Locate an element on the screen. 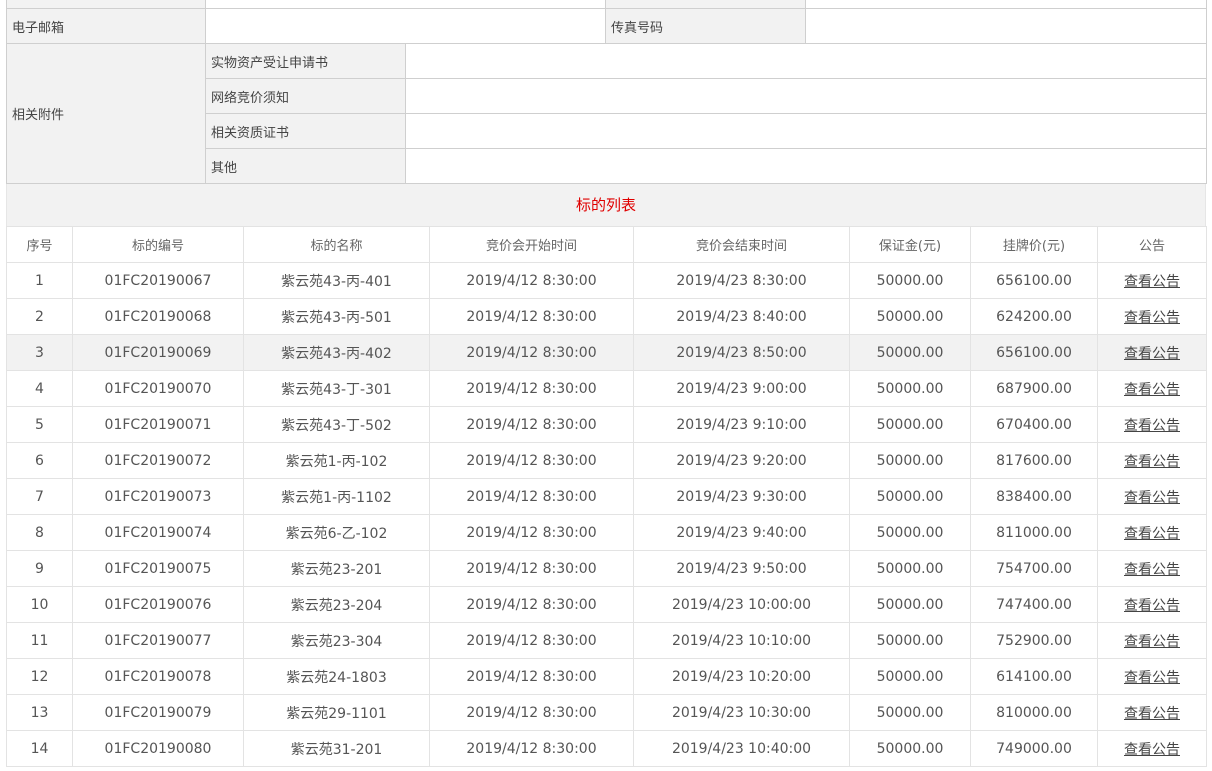 This screenshot has height=771, width=1212. list-title: 标的列表 is located at coordinates (606, 205).